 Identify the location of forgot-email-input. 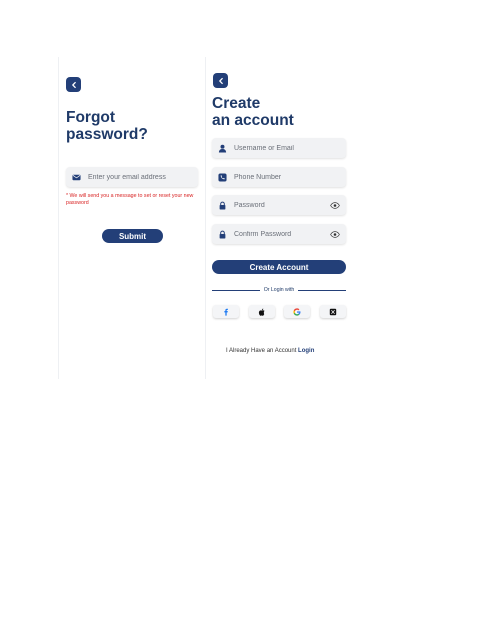
(140, 177).